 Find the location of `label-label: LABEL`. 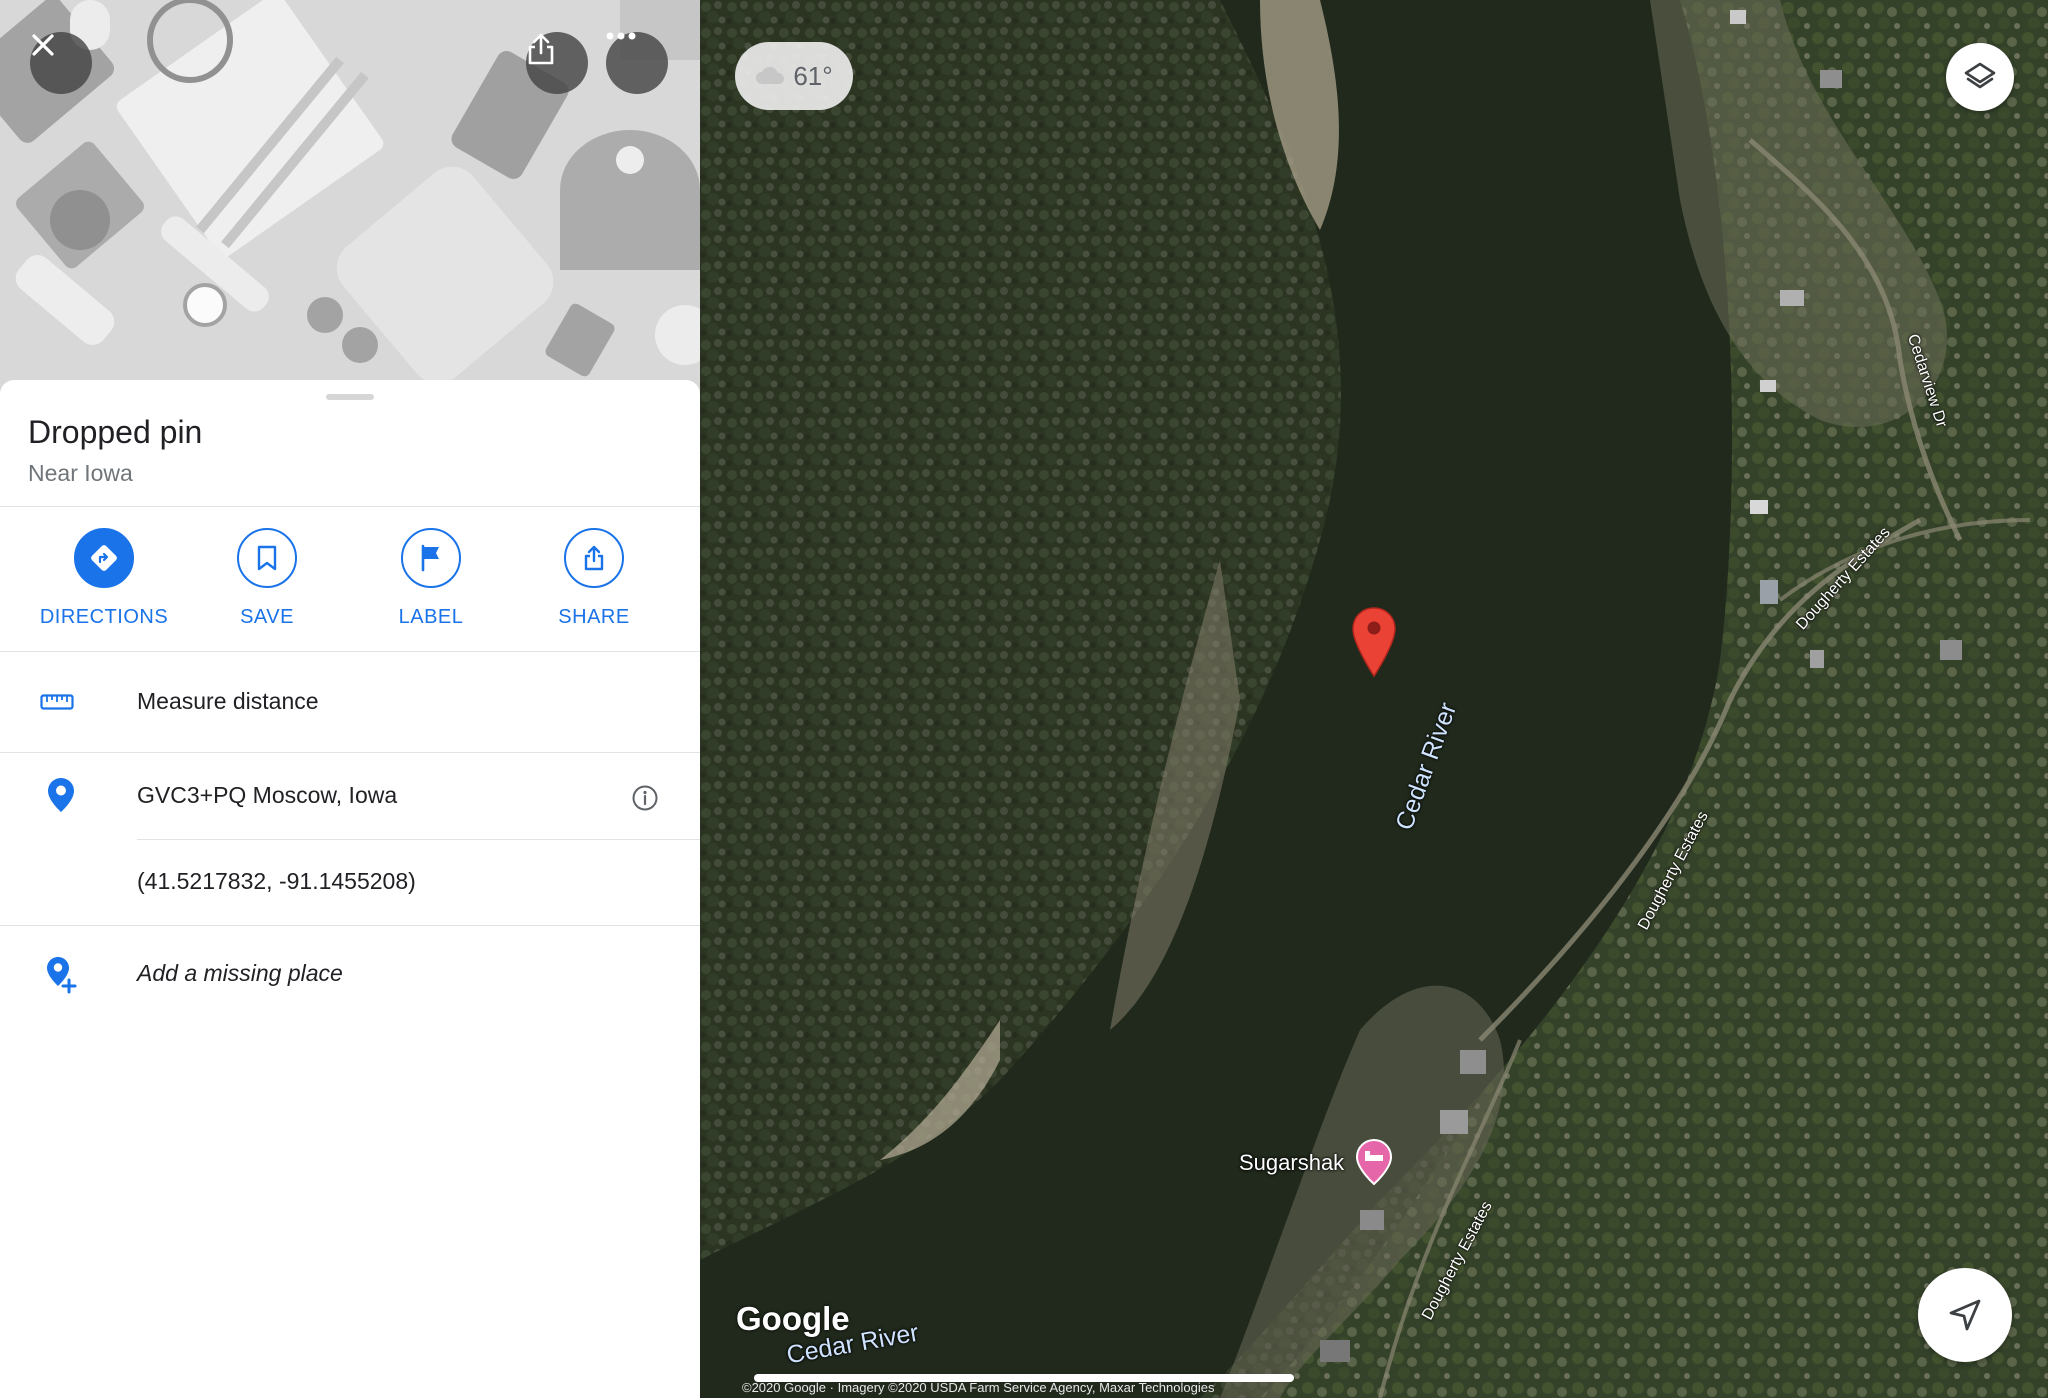

label-label: LABEL is located at coordinates (431, 617).